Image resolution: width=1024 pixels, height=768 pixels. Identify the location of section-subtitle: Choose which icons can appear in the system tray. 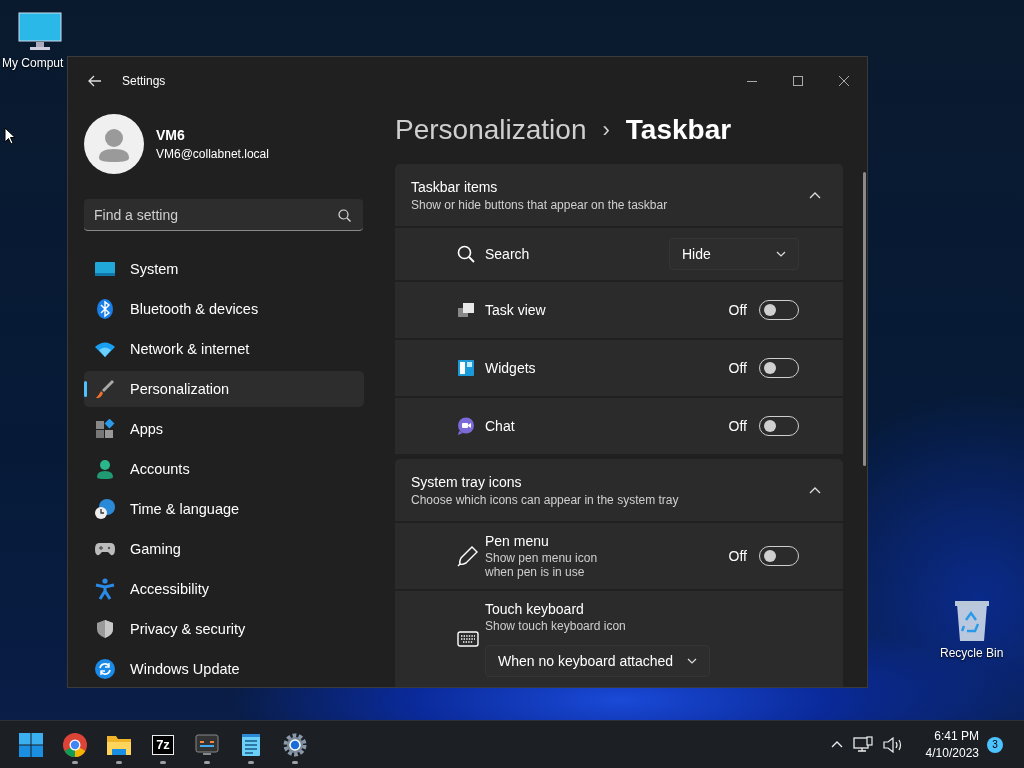
(545, 499).